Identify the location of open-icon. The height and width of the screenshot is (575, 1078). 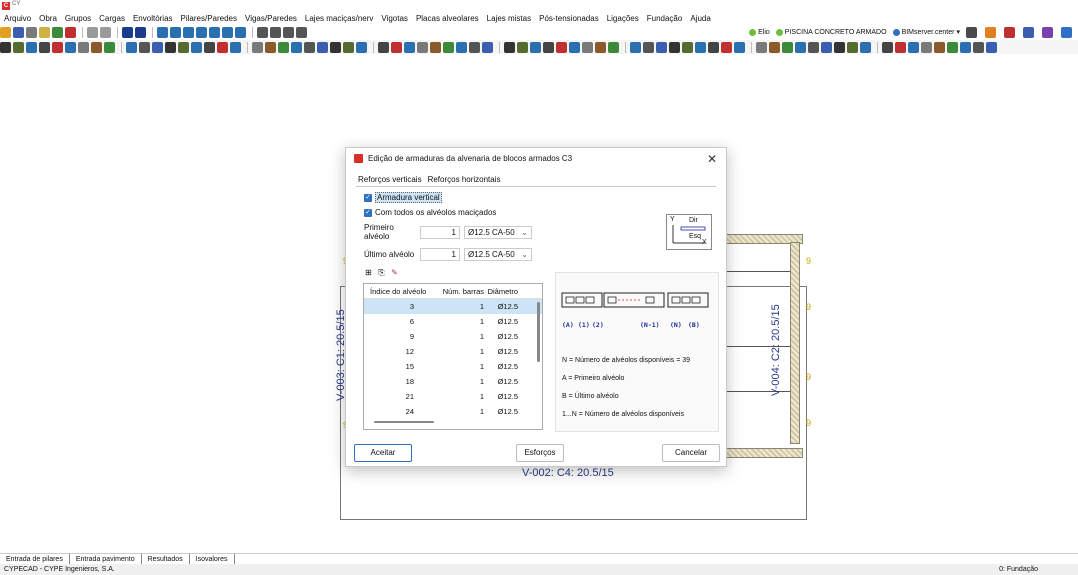
(5, 32).